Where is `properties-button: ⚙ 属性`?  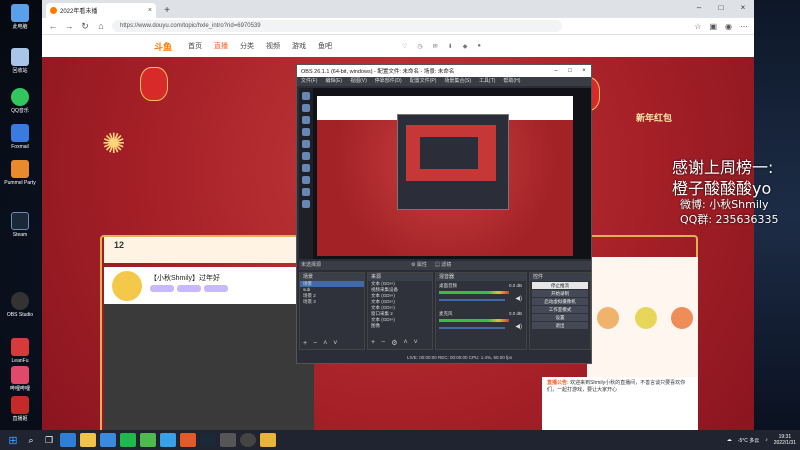 properties-button: ⚙ 属性 is located at coordinates (419, 265).